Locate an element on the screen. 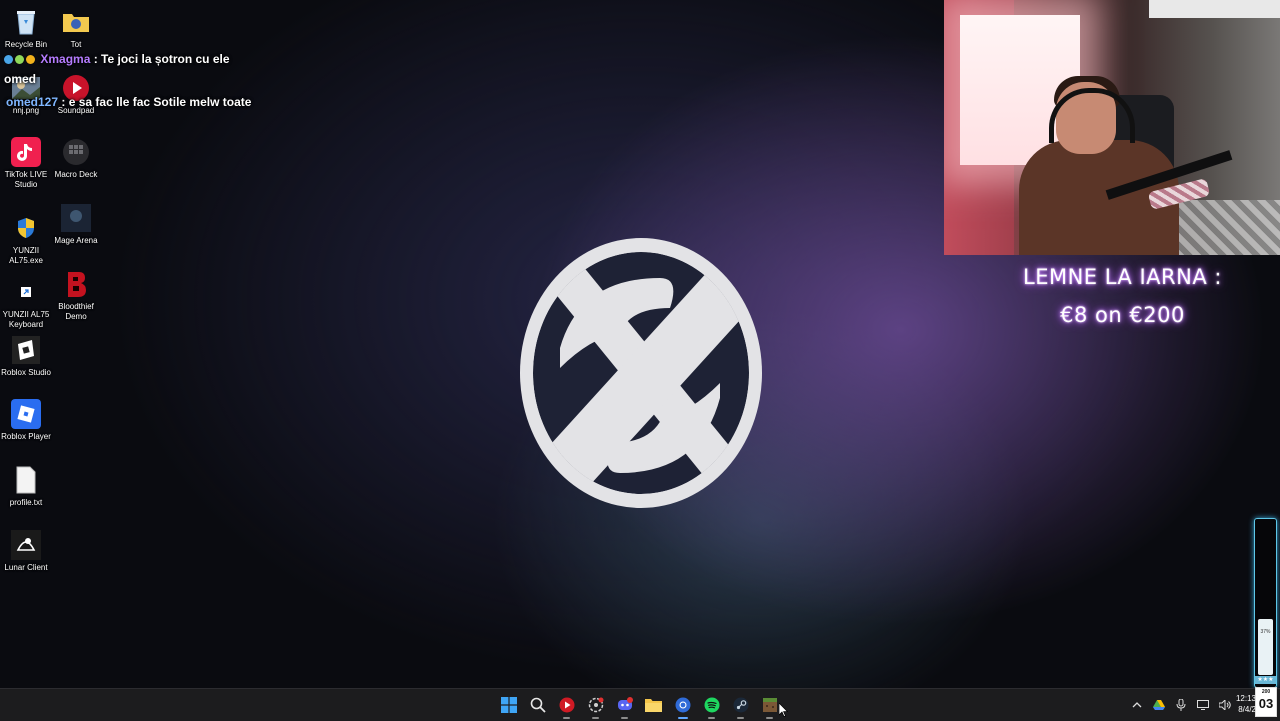  desktop-icon-yunzii-keyboard: YUNZII AL75 Keyboard is located at coordinates (26, 303).